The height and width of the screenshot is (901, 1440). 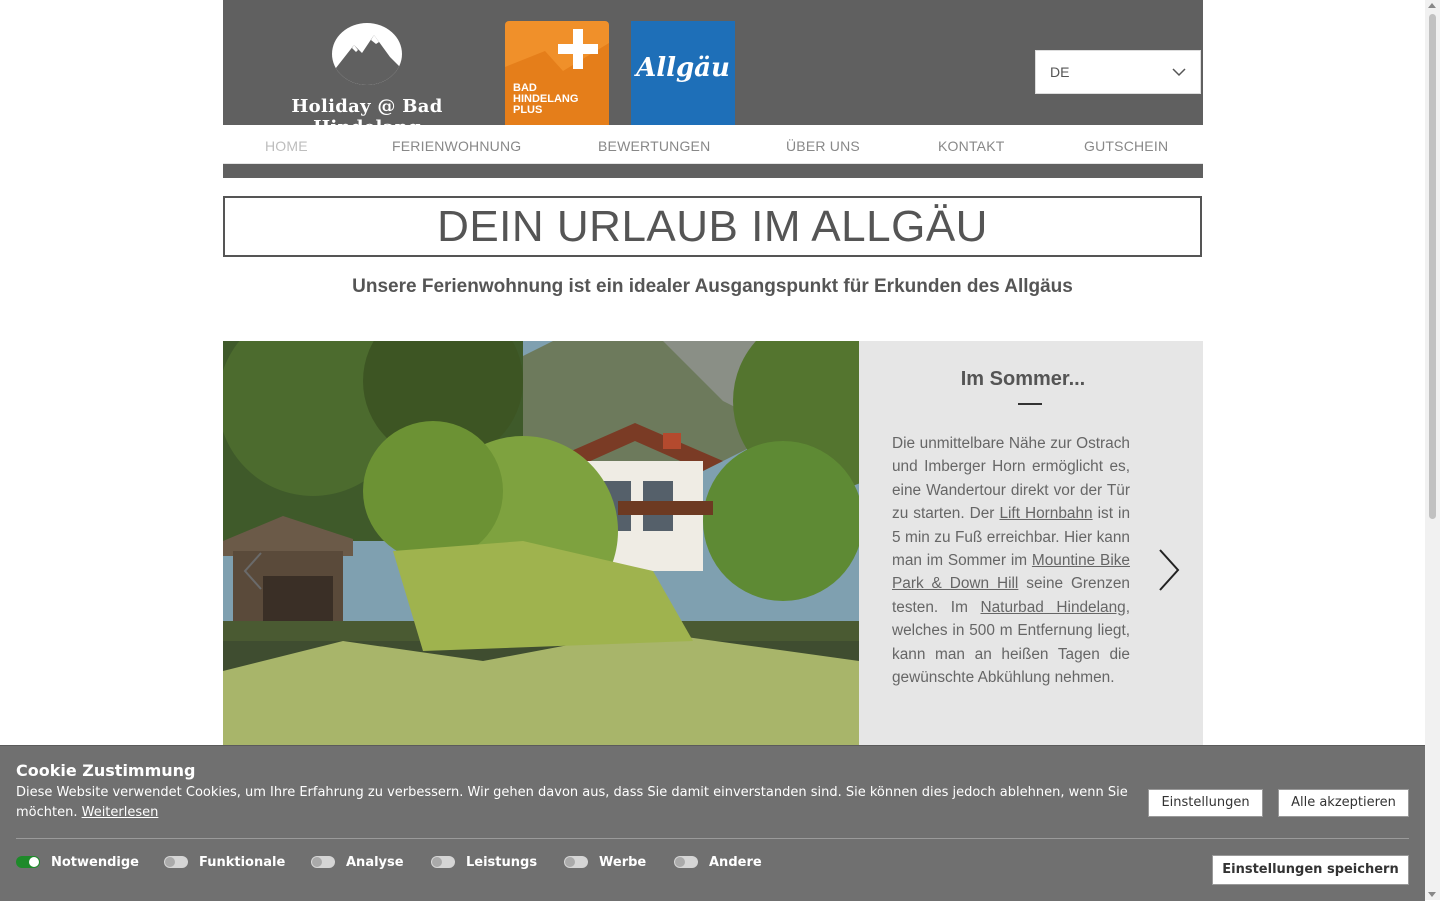 I want to click on link-naturbad-hindelang: Naturbad Hindelang, so click(x=1053, y=607).